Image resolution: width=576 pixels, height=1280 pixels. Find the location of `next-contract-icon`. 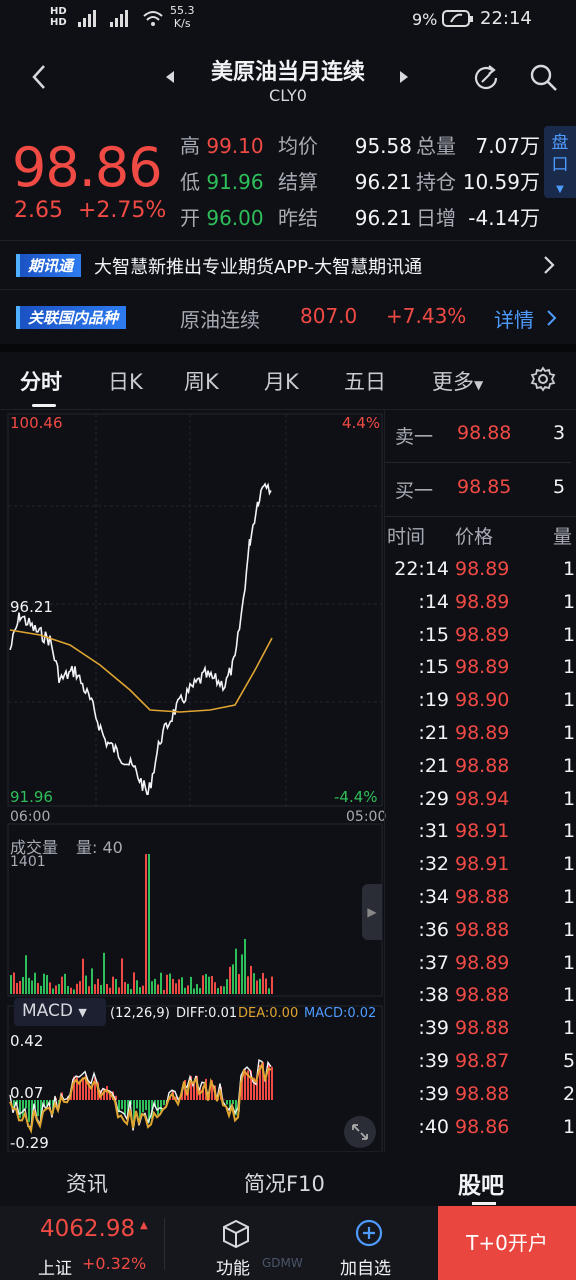

next-contract-icon is located at coordinates (404, 77).